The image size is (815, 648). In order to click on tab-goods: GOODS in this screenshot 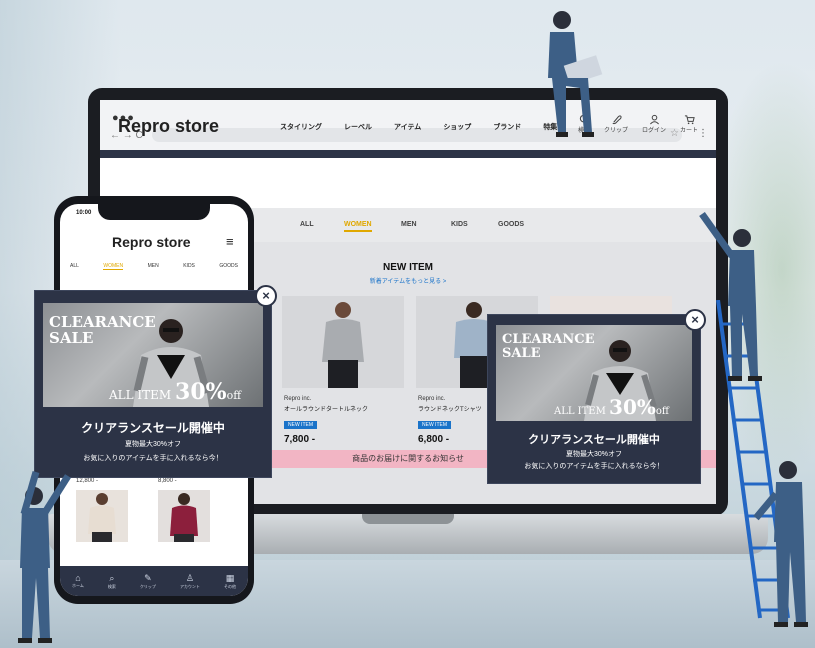, I will do `click(511, 224)`.